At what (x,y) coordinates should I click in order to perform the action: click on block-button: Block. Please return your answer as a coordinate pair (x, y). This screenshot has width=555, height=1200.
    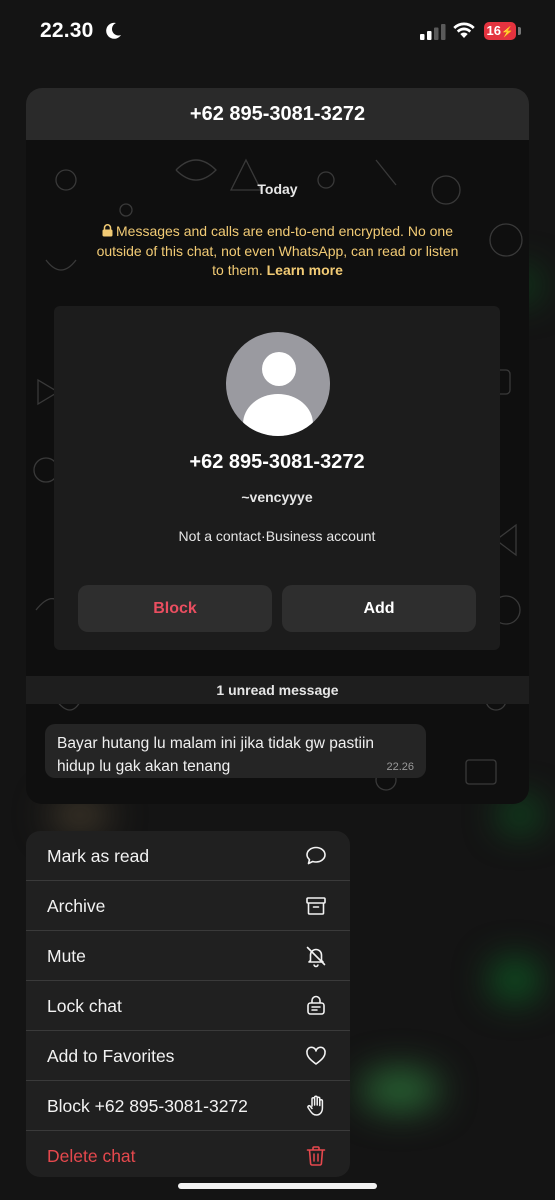
    Looking at the image, I should click on (175, 608).